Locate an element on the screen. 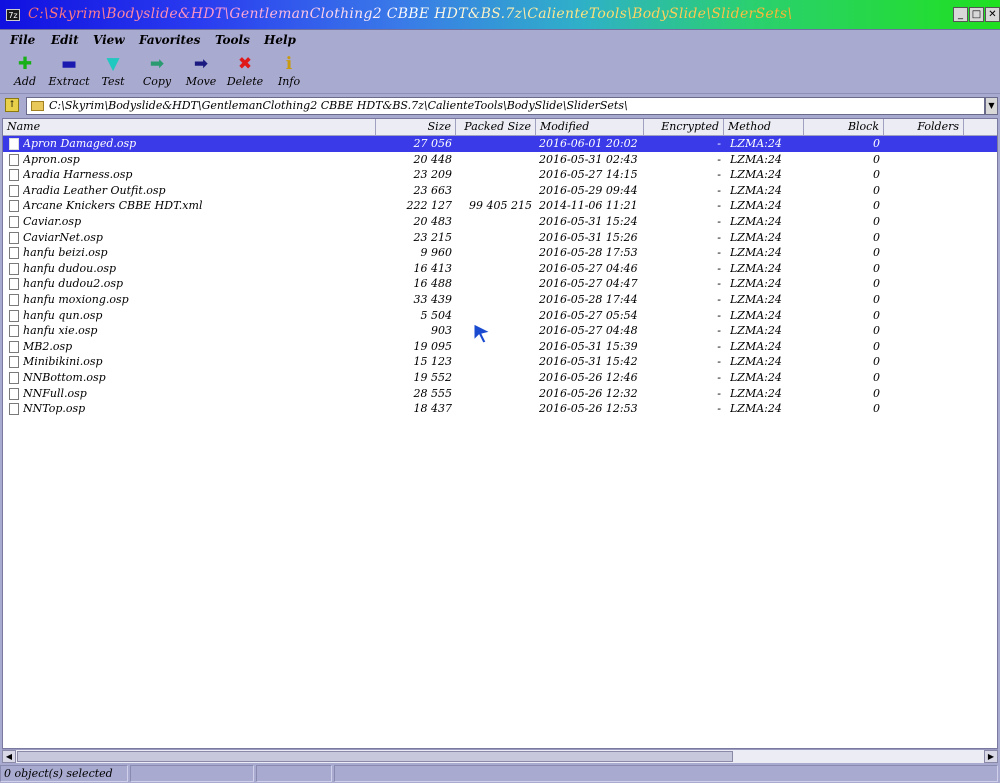  folder-up-icon: ↑ is located at coordinates (12, 105).